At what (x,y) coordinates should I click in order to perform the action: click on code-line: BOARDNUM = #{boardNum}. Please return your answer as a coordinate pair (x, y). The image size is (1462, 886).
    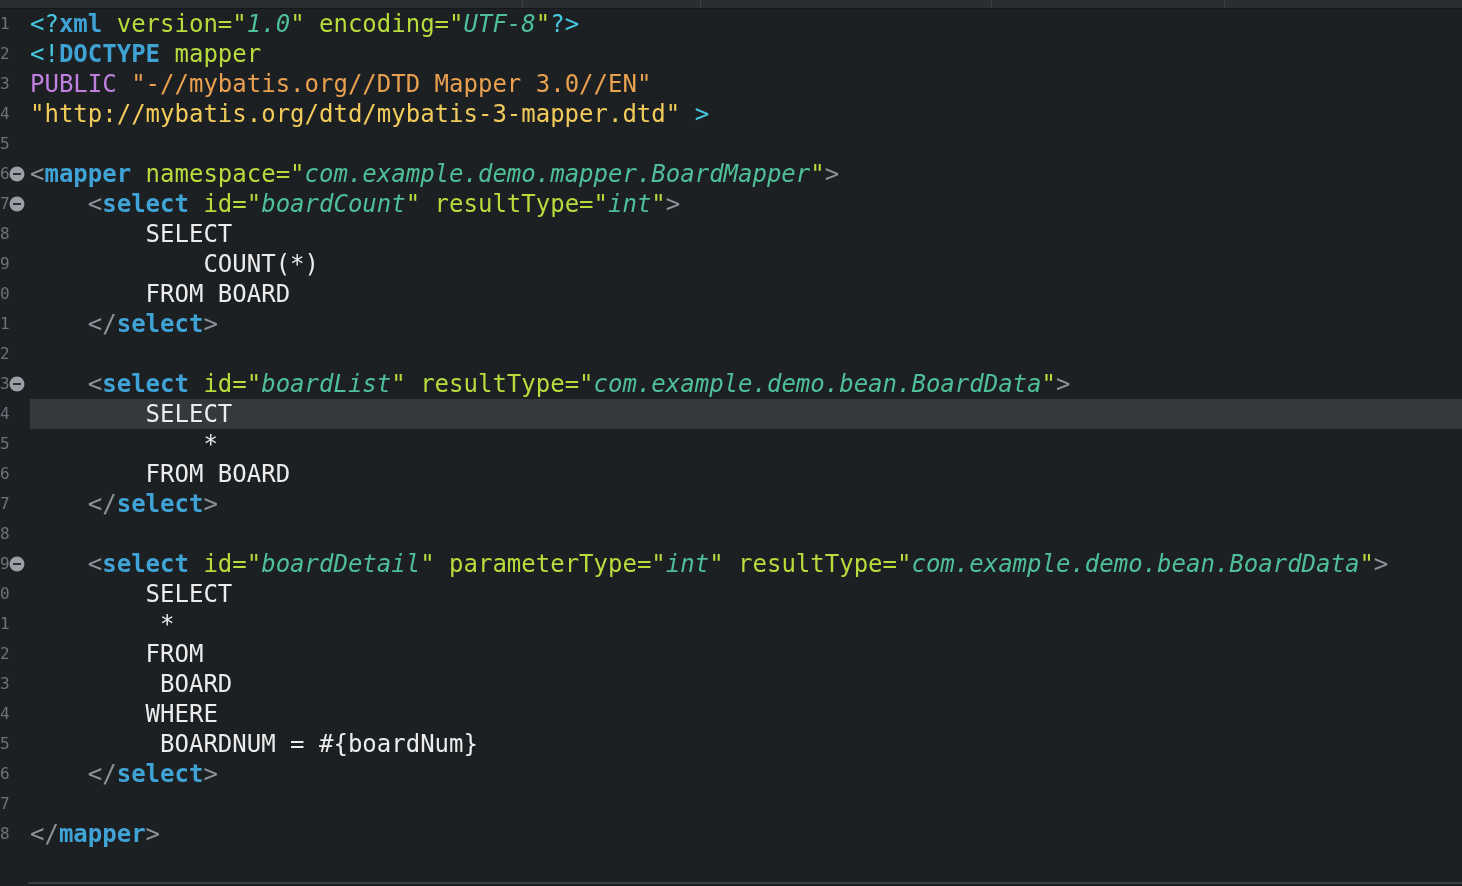
    Looking at the image, I should click on (318, 744).